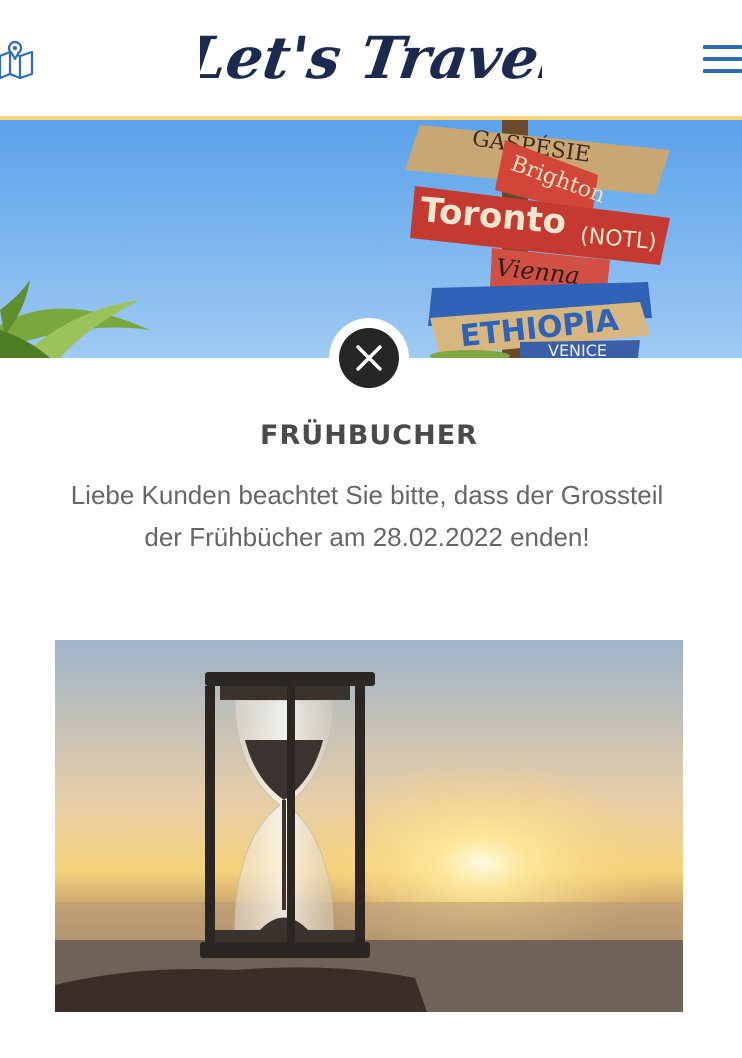 The height and width of the screenshot is (1058, 742). I want to click on close-icon, so click(369, 358).